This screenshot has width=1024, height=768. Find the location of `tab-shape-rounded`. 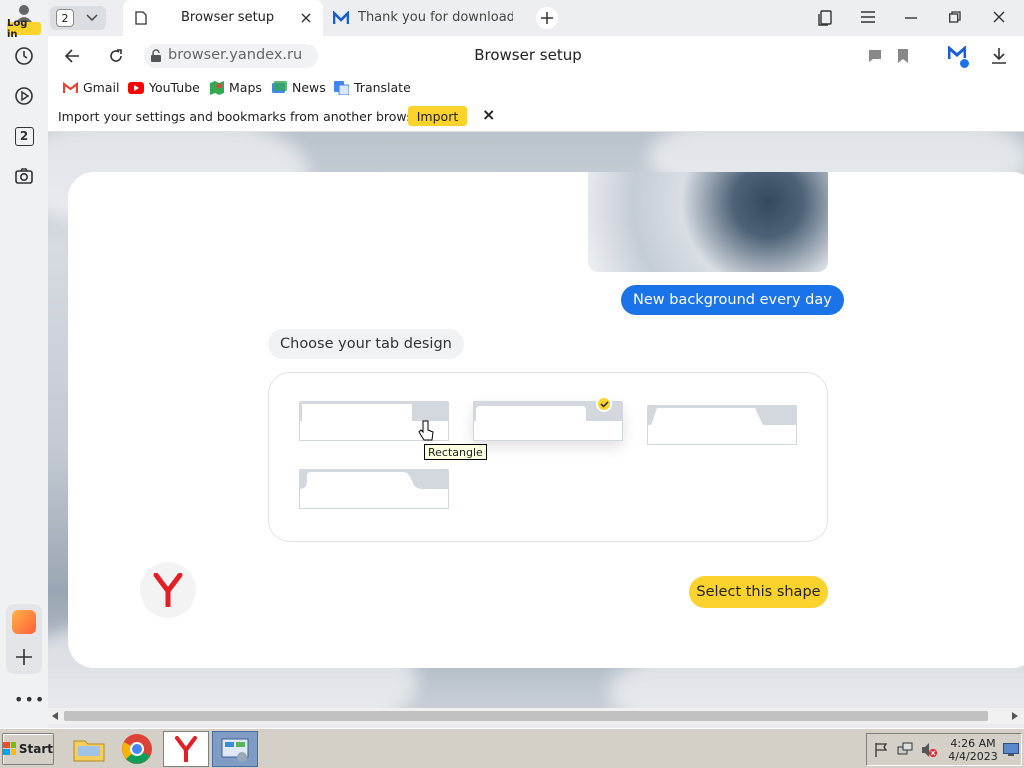

tab-shape-rounded is located at coordinates (374, 489).